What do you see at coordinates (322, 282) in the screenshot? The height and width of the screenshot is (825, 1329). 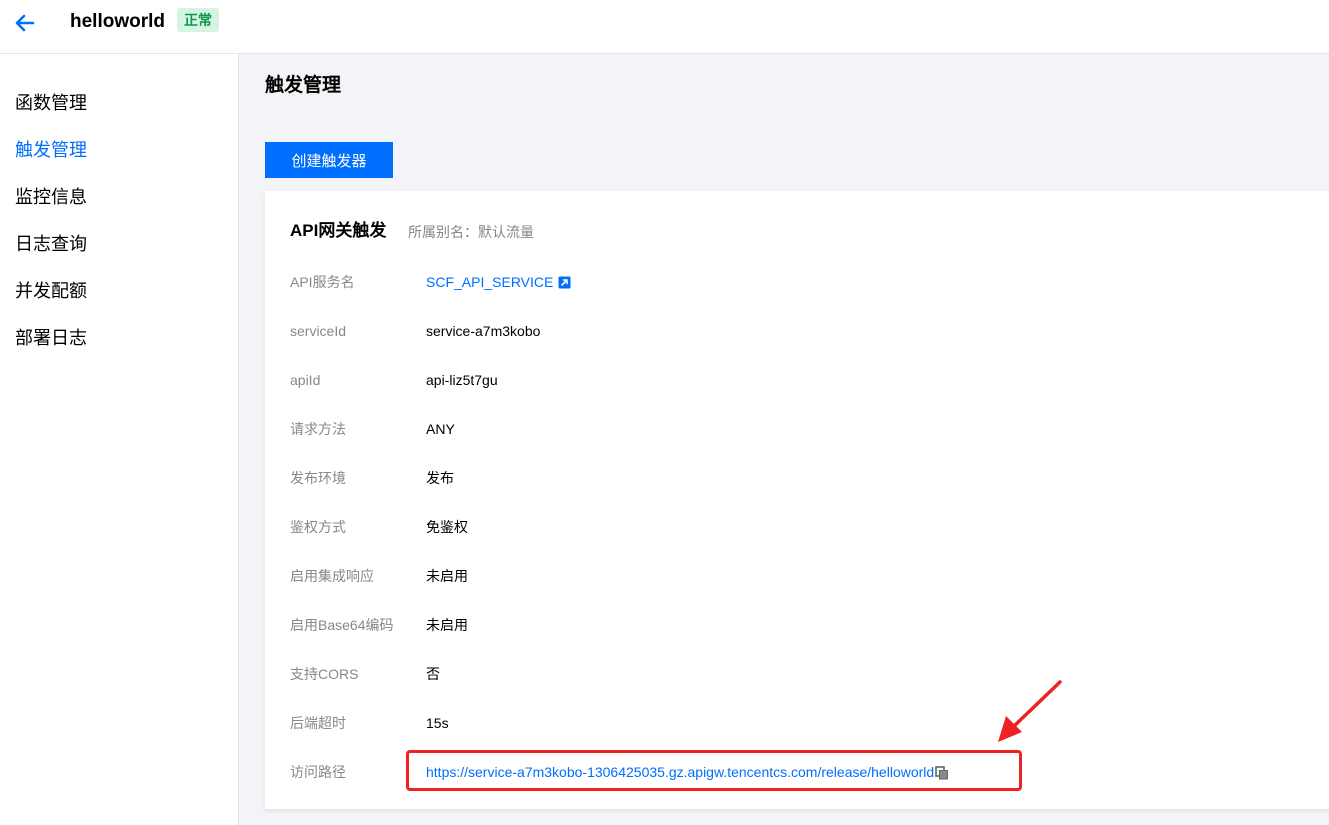 I see `row-label: API服务名` at bounding box center [322, 282].